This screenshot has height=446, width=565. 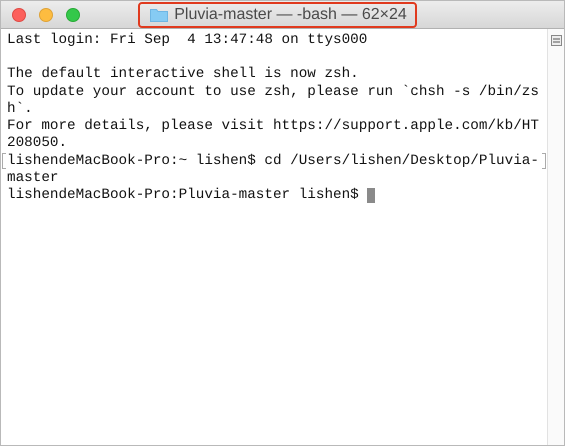 I want to click on terminal-line: To update your account to use zsh, please run `chsh -s /bin/zs, so click(x=273, y=92).